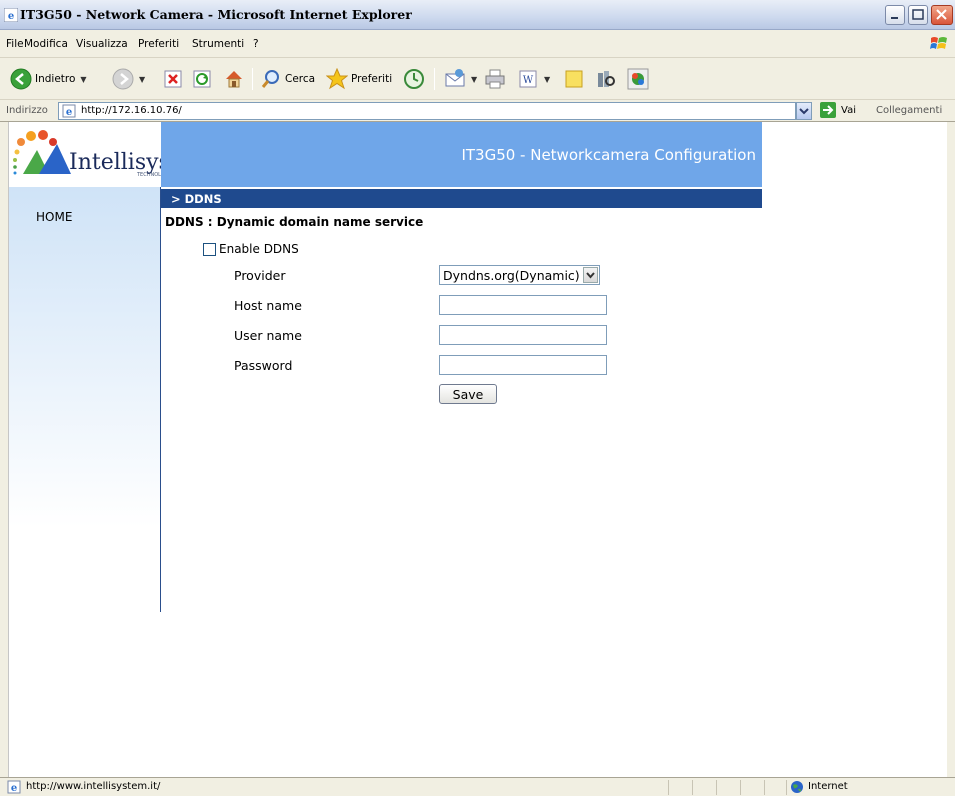  What do you see at coordinates (268, 335) in the screenshot?
I see `username-label: User name` at bounding box center [268, 335].